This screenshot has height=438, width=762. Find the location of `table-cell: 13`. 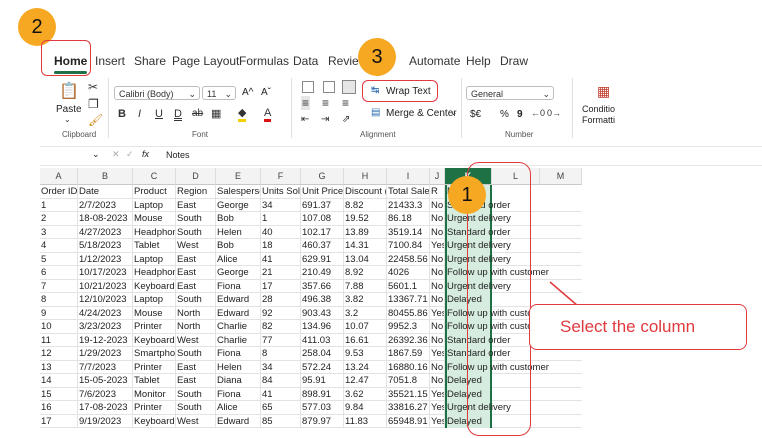

table-cell: 13 is located at coordinates (59, 367).